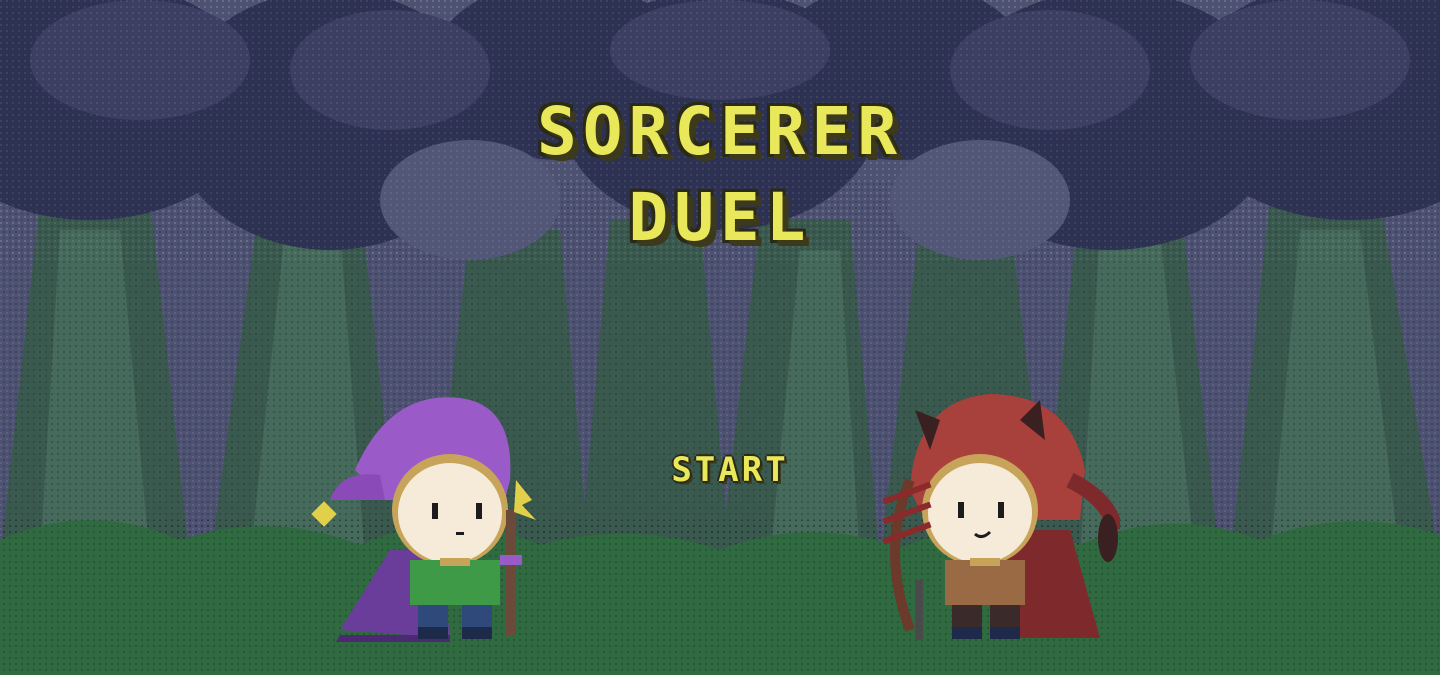 Image resolution: width=1440 pixels, height=675 pixels. I want to click on game-title-line-1: SORCERER, so click(720, 131).